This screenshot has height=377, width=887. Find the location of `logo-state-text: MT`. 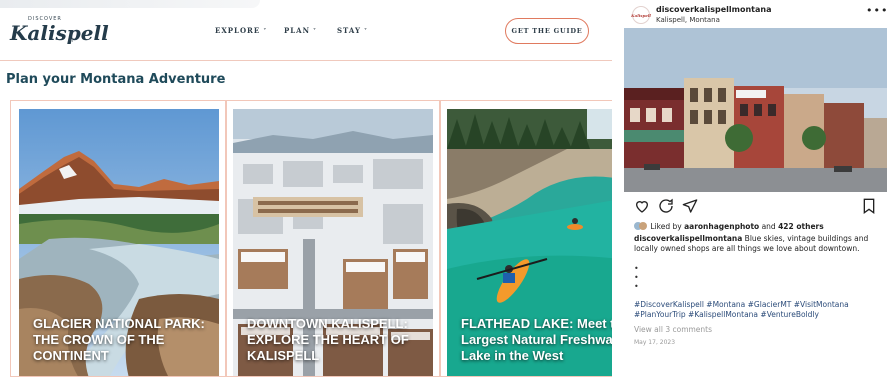

logo-state-text: MT is located at coordinates (71, 40).